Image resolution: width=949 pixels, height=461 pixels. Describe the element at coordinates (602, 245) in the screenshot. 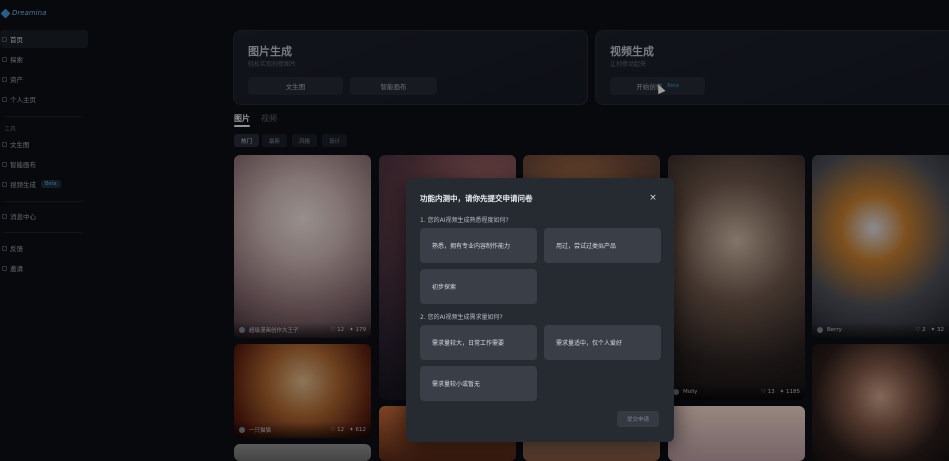

I see `q1-option-tried: 用过，尝试过类似产品` at that location.